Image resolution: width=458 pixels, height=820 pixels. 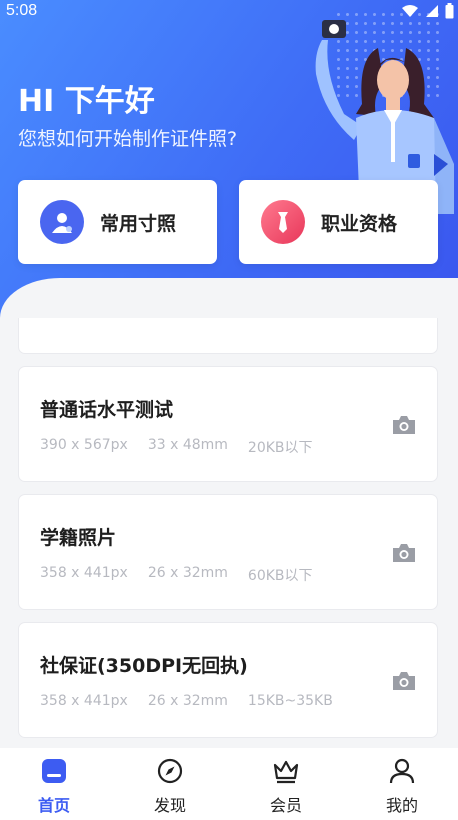 I want to click on status-bar: 5:08, so click(x=229, y=12).